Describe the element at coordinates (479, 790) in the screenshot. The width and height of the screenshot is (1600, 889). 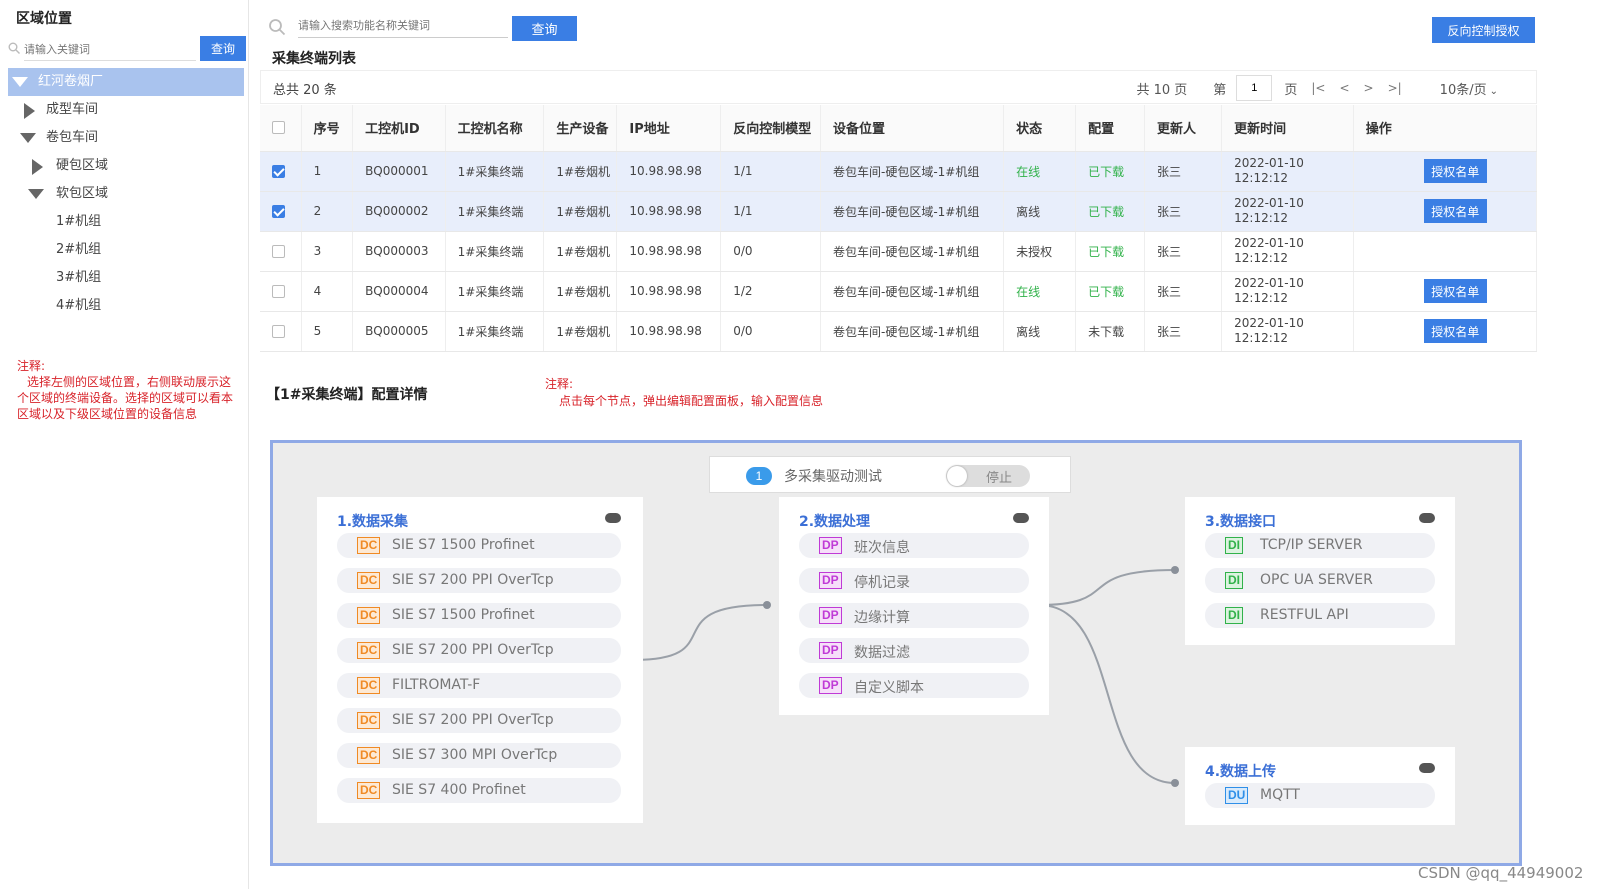
I see `node-item: DC SIE S7 400 Profinet` at that location.